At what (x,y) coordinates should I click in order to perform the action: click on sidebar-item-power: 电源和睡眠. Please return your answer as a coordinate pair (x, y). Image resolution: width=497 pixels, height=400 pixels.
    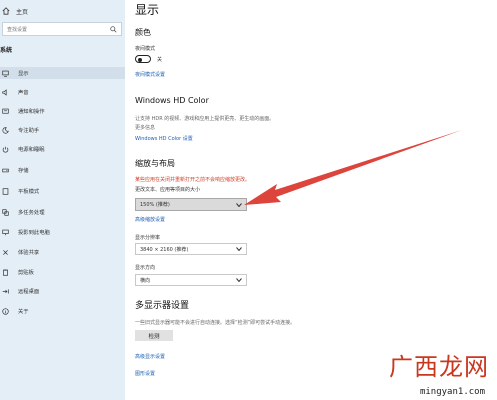
    Looking at the image, I should click on (62, 149).